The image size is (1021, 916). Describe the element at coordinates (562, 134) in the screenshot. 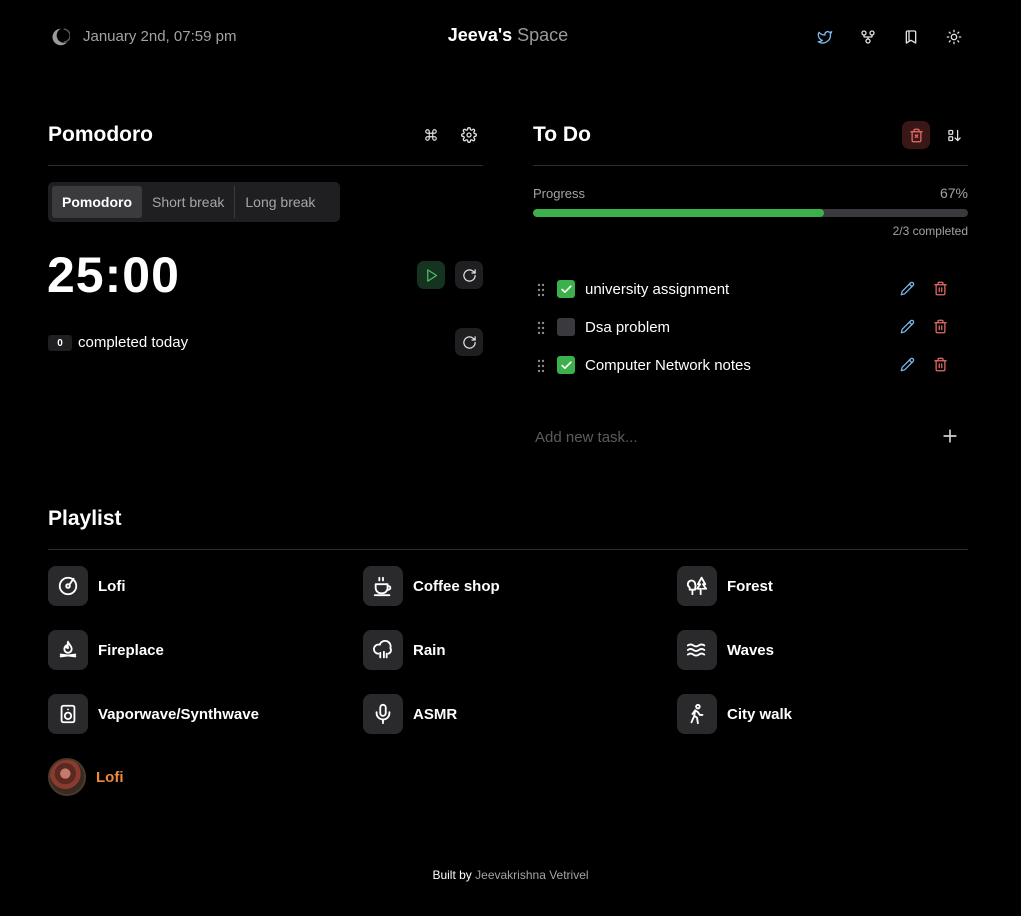

I see `todo-title: To Do` at that location.